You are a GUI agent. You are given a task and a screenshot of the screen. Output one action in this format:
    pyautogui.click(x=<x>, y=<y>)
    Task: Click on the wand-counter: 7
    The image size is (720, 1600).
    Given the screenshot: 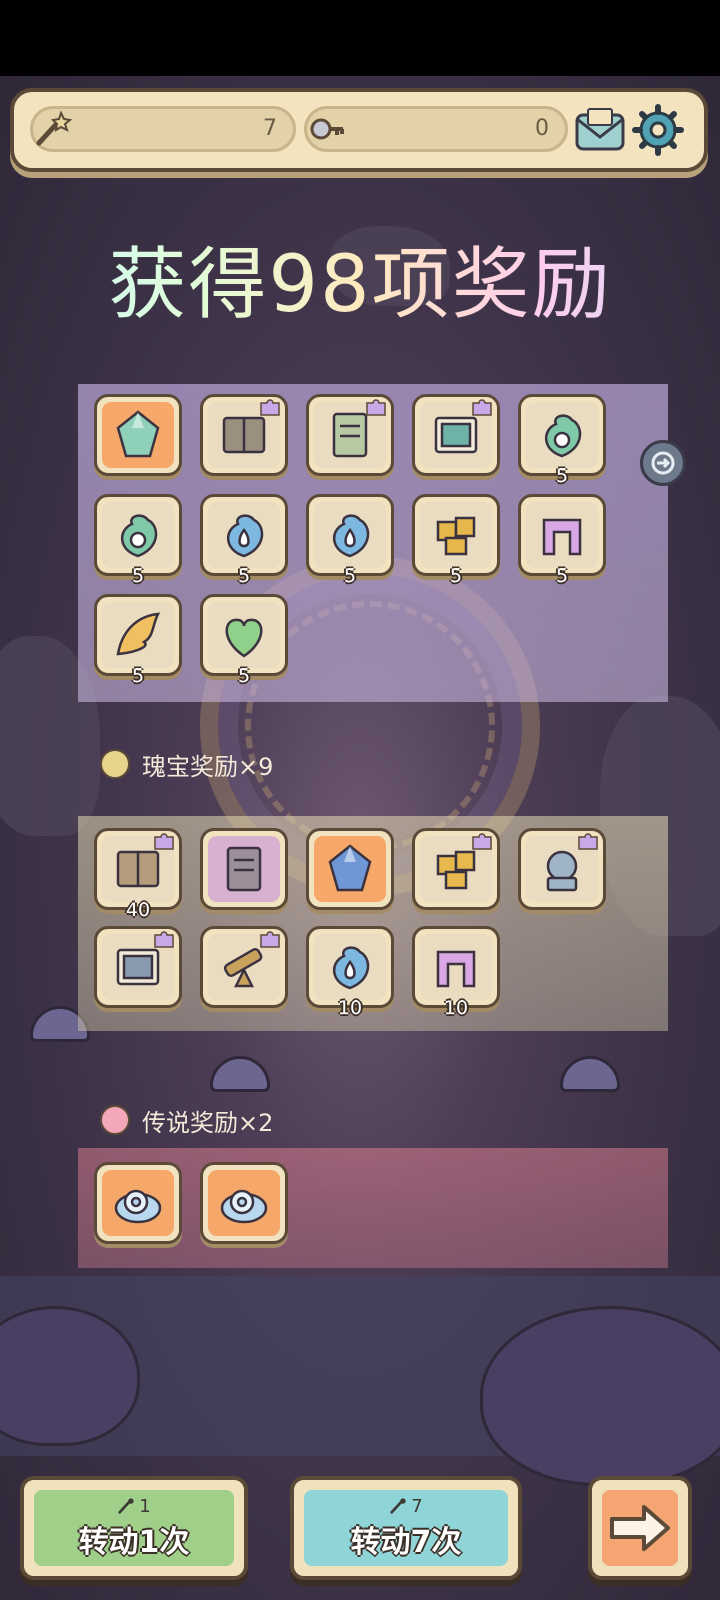 What is the action you would take?
    pyautogui.click(x=163, y=129)
    